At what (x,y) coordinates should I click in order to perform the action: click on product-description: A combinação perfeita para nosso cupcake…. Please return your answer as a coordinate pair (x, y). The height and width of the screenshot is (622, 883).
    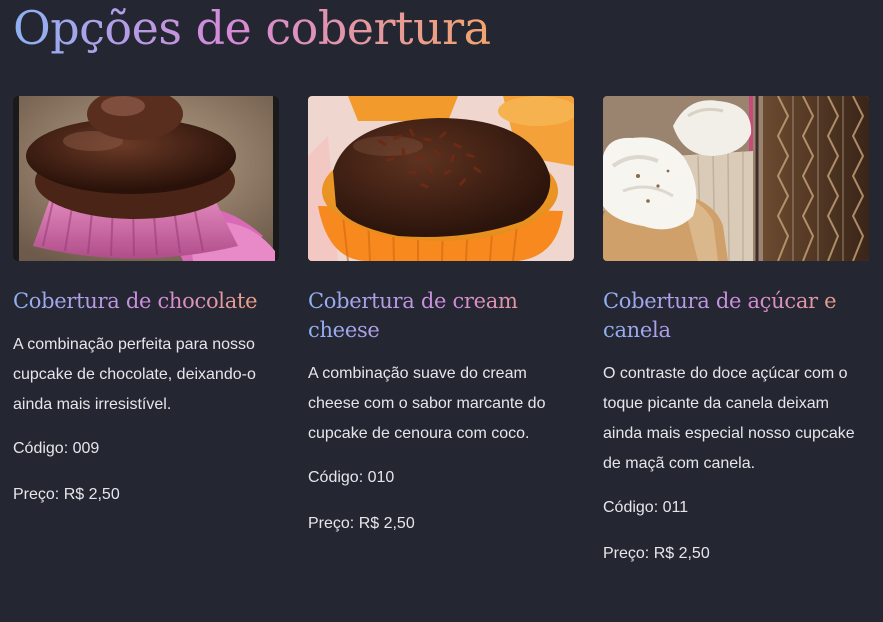
    Looking at the image, I should click on (134, 374).